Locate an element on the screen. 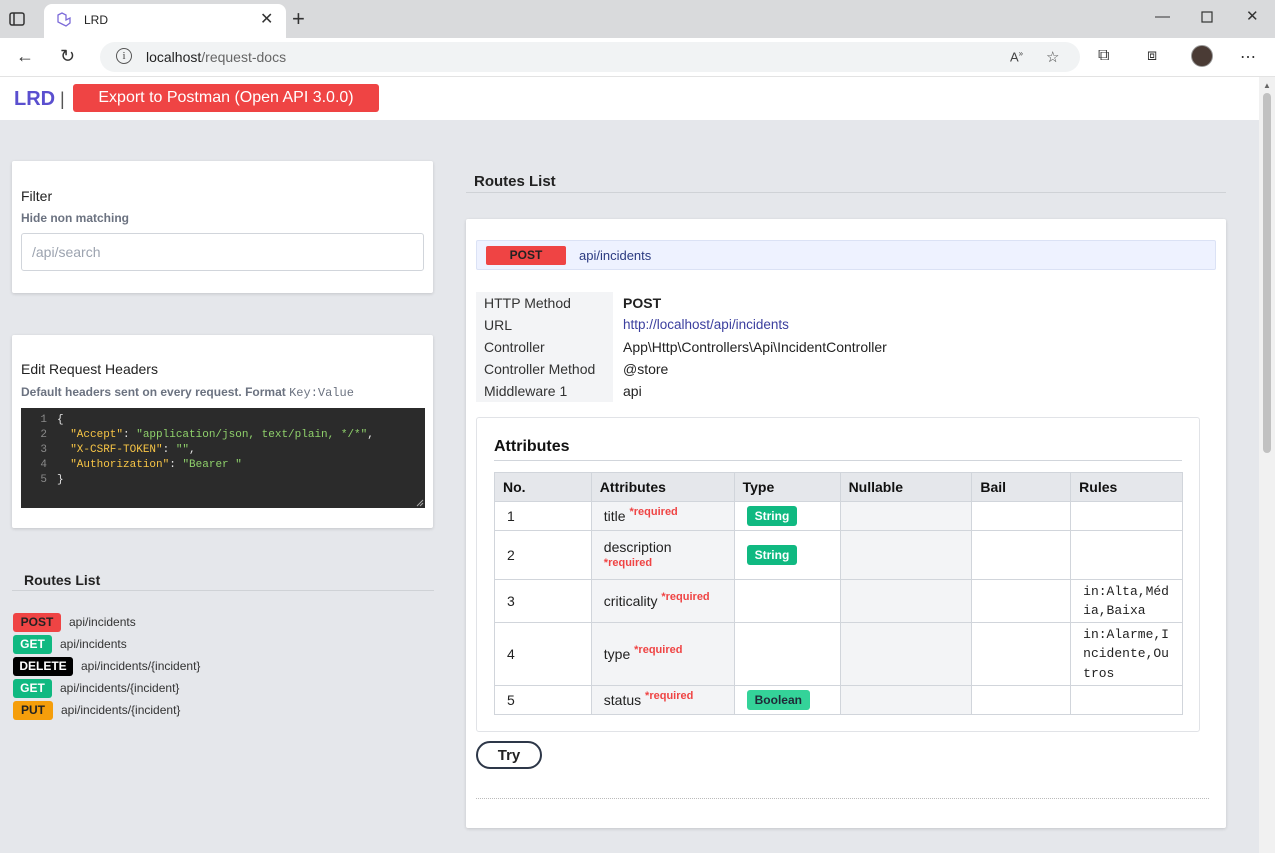  site-info-icon: i is located at coordinates (124, 56).